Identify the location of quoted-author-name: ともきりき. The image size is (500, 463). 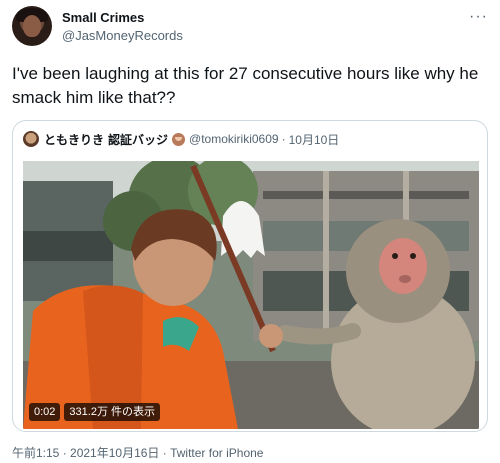
(74, 139).